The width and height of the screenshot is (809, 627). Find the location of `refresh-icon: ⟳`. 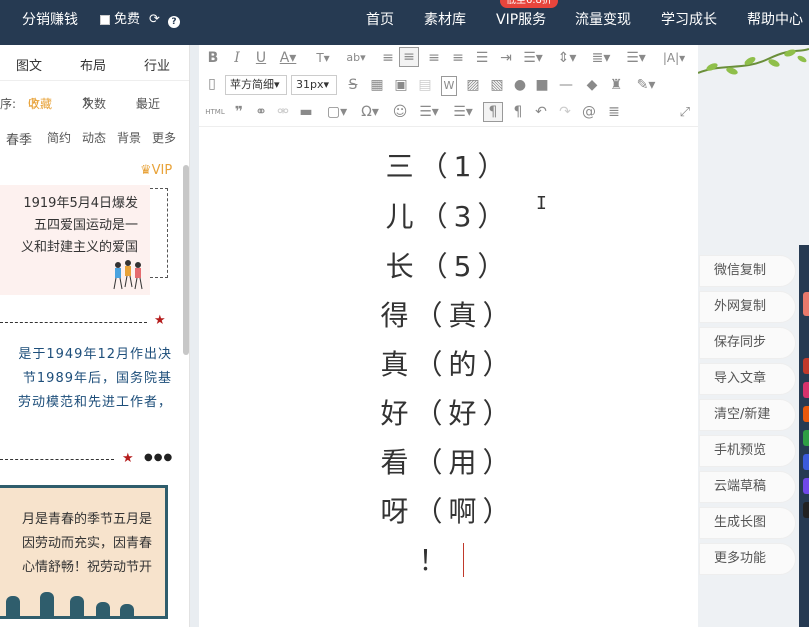

refresh-icon: ⟳ is located at coordinates (154, 20).